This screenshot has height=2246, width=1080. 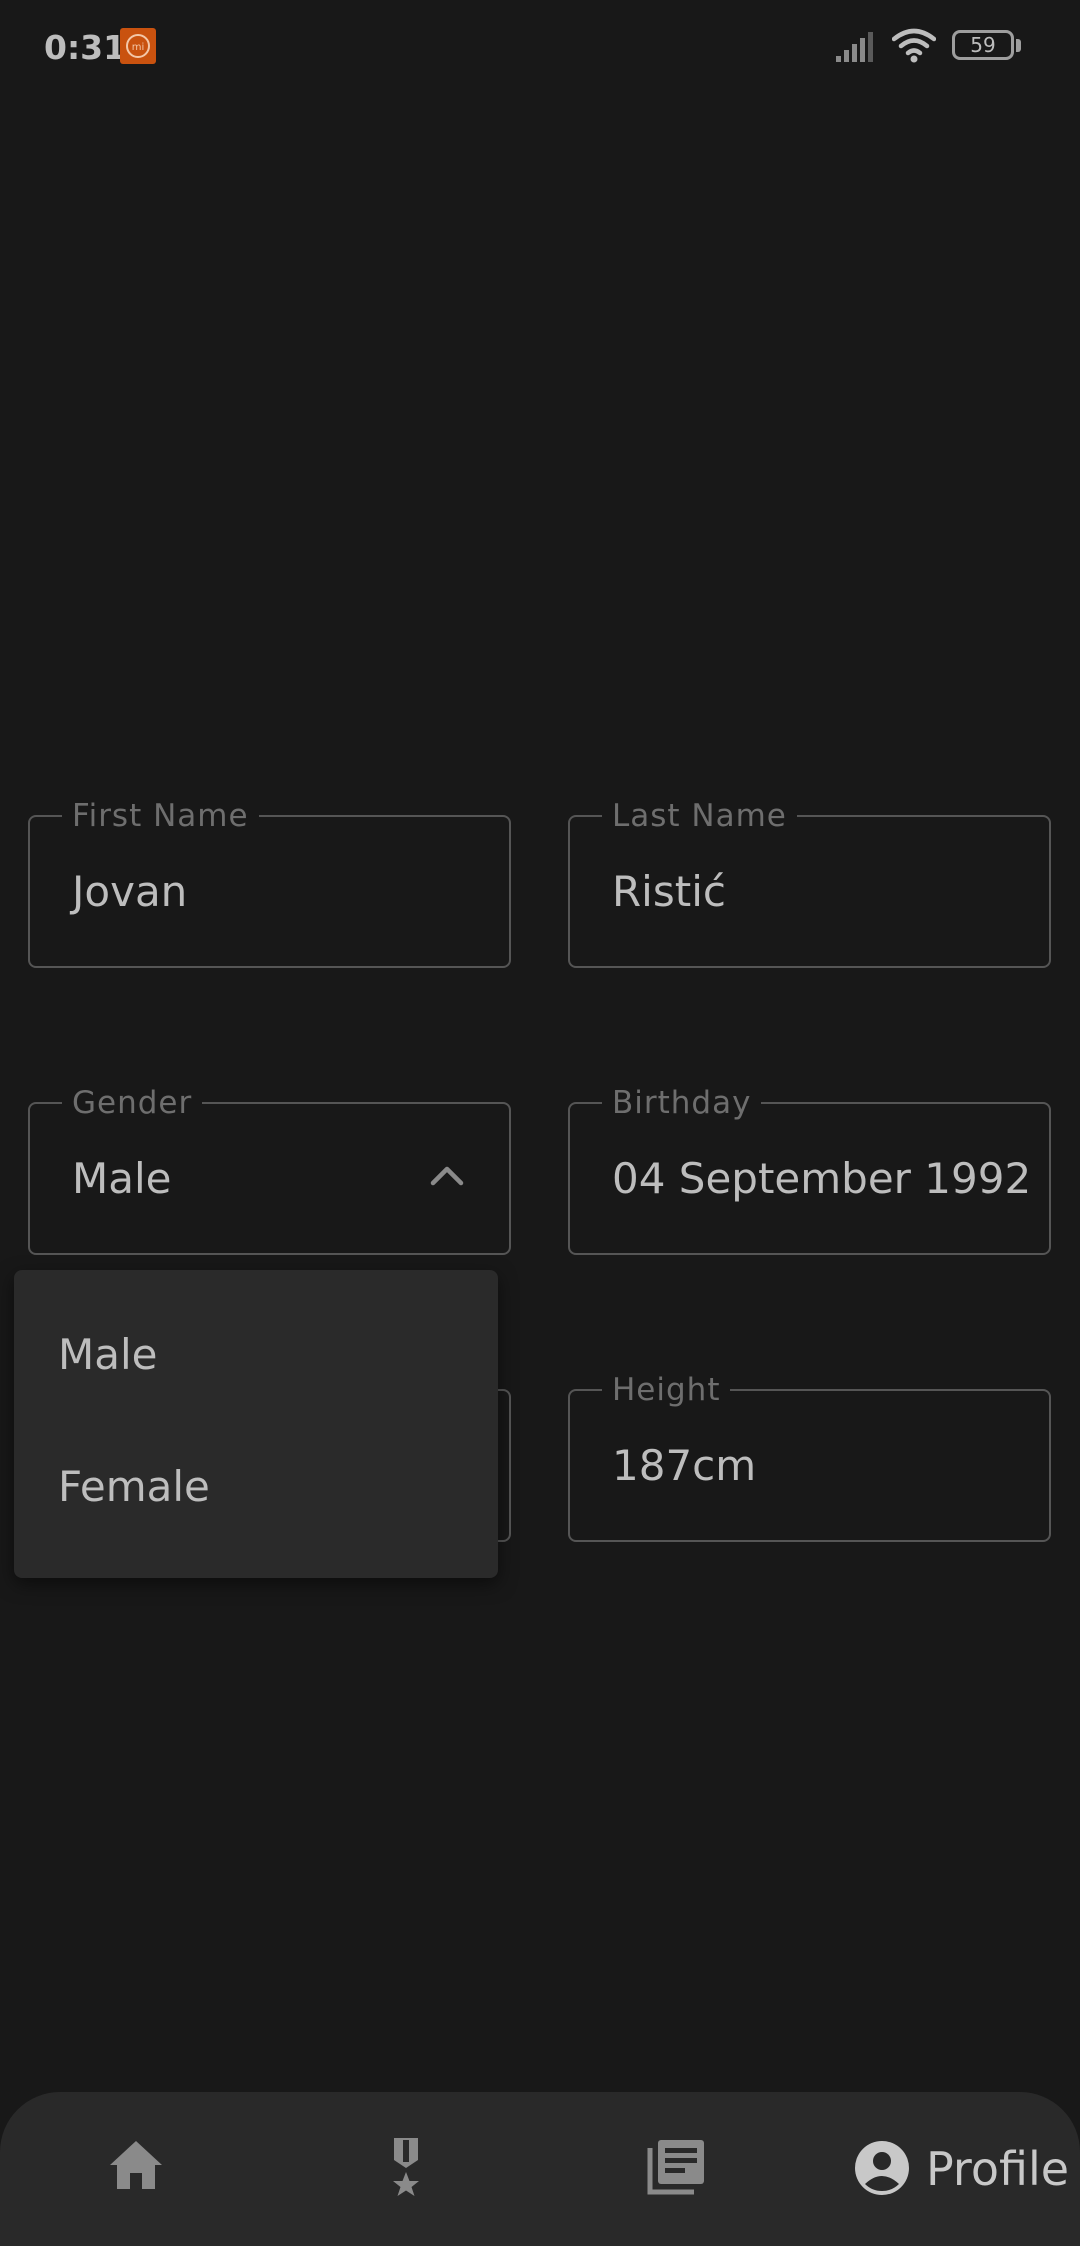 I want to click on nav-item-home, so click(x=136, y=2169).